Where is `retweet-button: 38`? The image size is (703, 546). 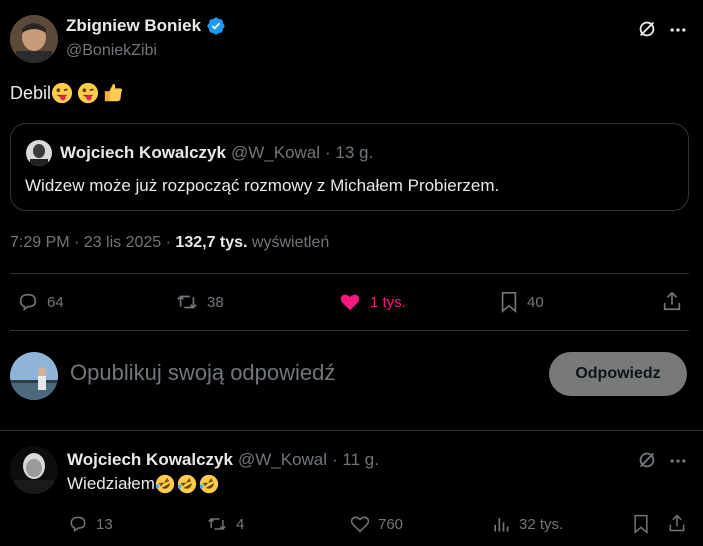 retweet-button: 38 is located at coordinates (199, 302).